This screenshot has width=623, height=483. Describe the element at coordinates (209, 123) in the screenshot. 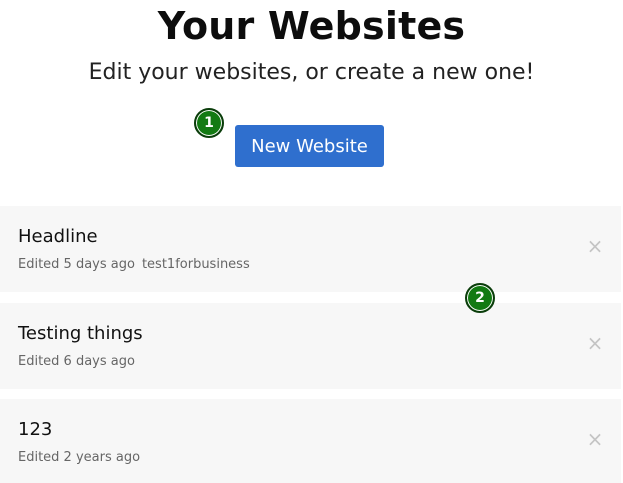

I see `annotation-marker-1: 1` at that location.